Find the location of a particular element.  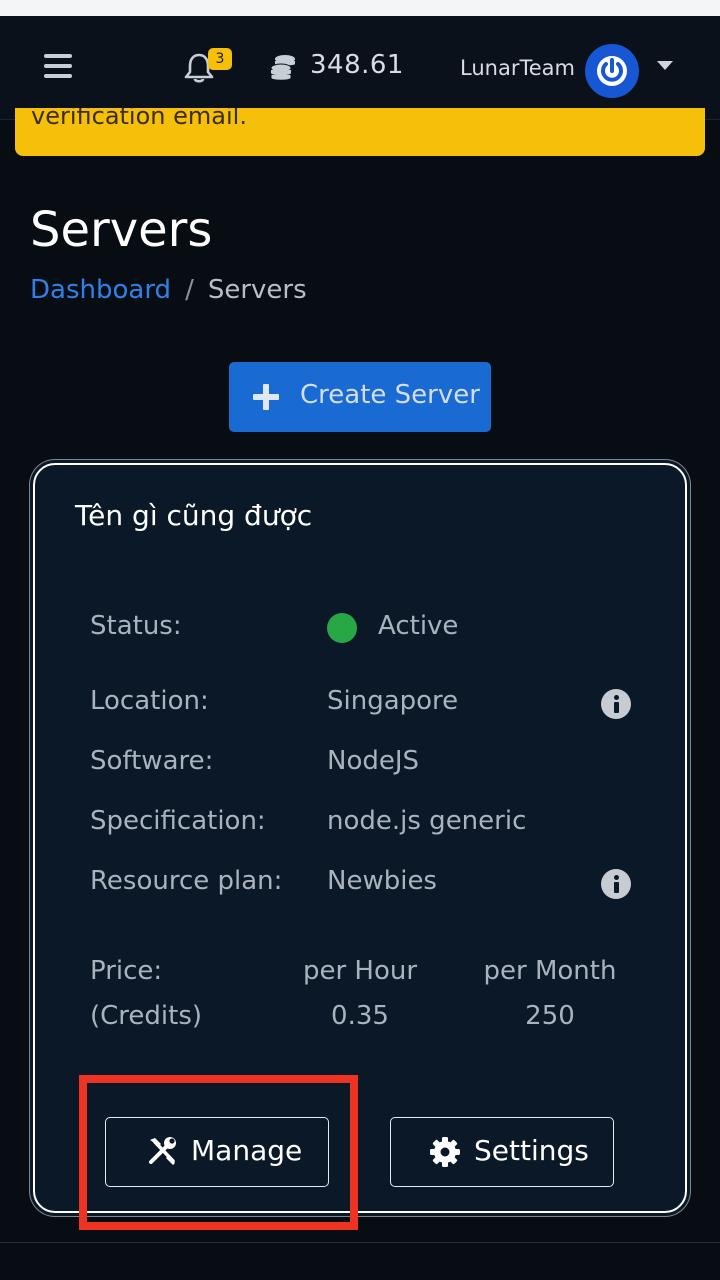

manage-highlight-box is located at coordinates (218, 1152).